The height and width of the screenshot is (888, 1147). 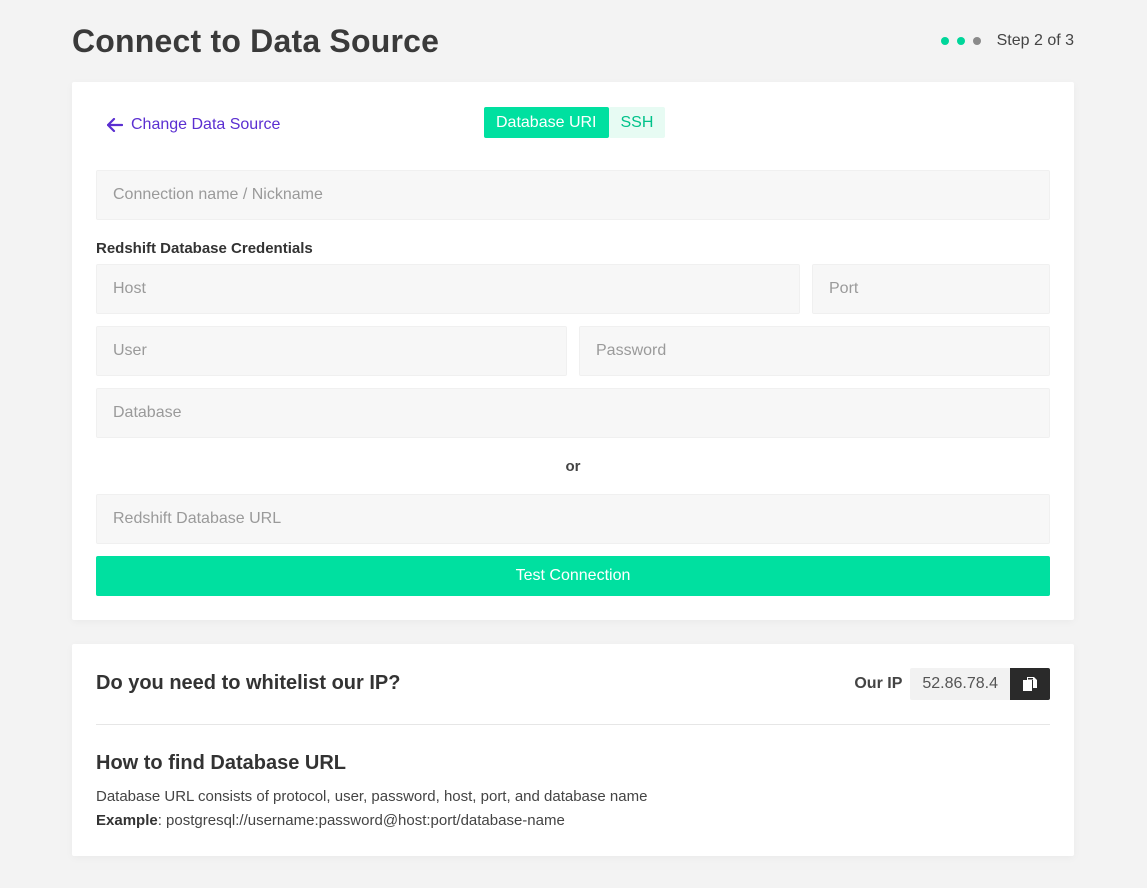 I want to click on port-input, so click(x=931, y=289).